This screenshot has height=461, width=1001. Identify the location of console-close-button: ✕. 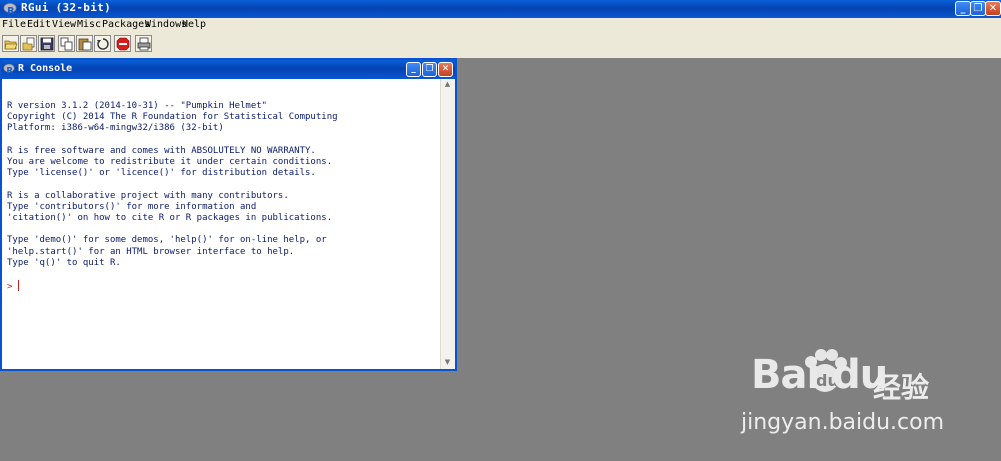
(445, 69).